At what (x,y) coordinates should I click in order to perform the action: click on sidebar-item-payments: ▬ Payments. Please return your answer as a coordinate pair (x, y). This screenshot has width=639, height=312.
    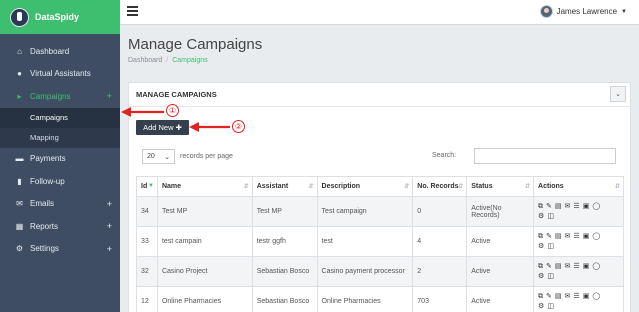
    Looking at the image, I should click on (60, 159).